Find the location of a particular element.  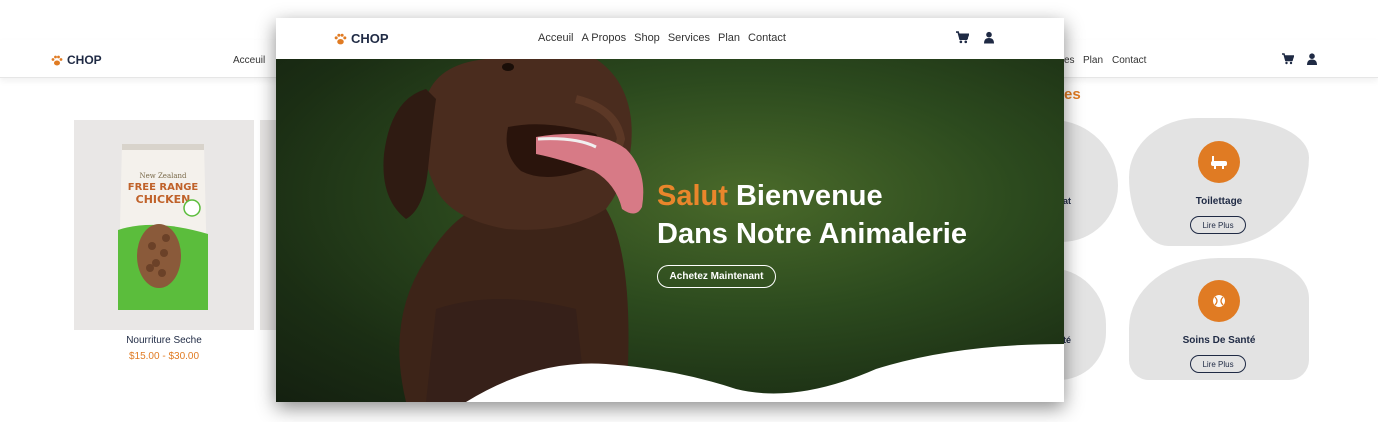

nav-link-services: Services is located at coordinates (689, 38).